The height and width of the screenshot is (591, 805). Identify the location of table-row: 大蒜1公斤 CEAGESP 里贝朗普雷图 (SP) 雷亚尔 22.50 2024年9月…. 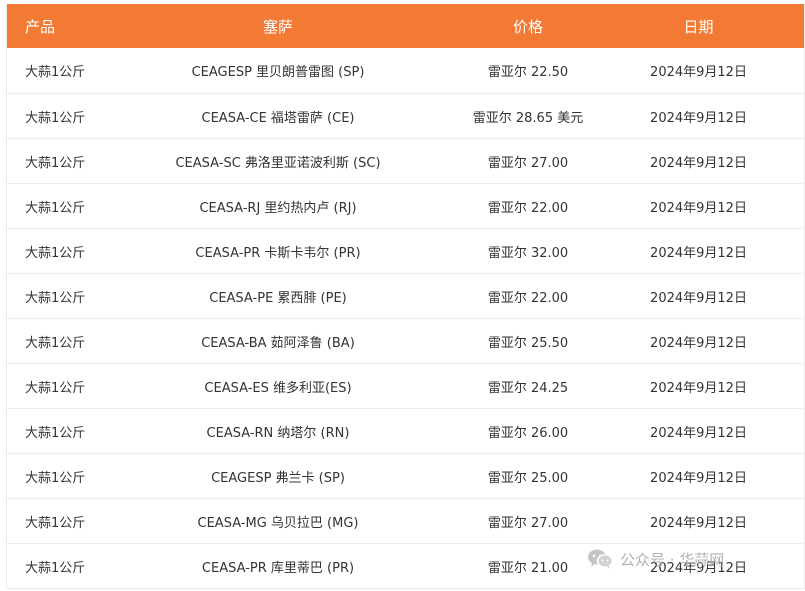
(405, 71).